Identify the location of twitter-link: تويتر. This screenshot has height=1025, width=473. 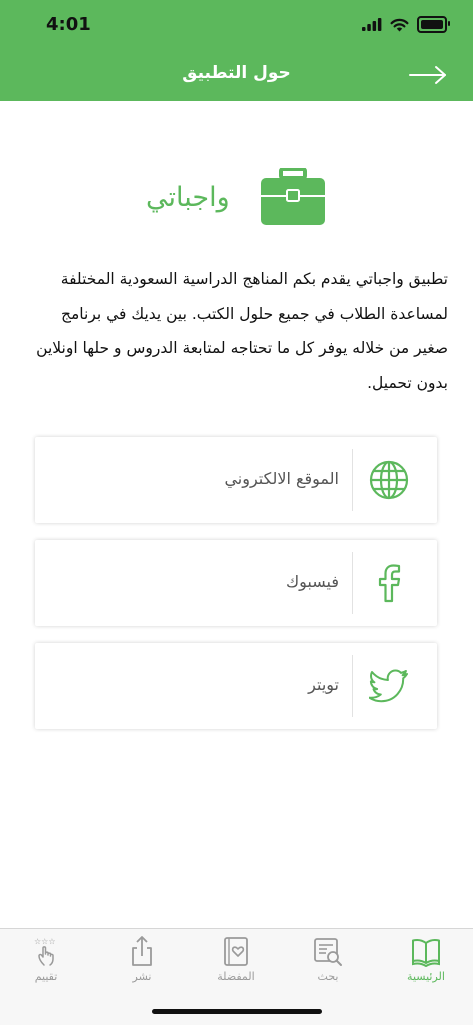
(236, 686).